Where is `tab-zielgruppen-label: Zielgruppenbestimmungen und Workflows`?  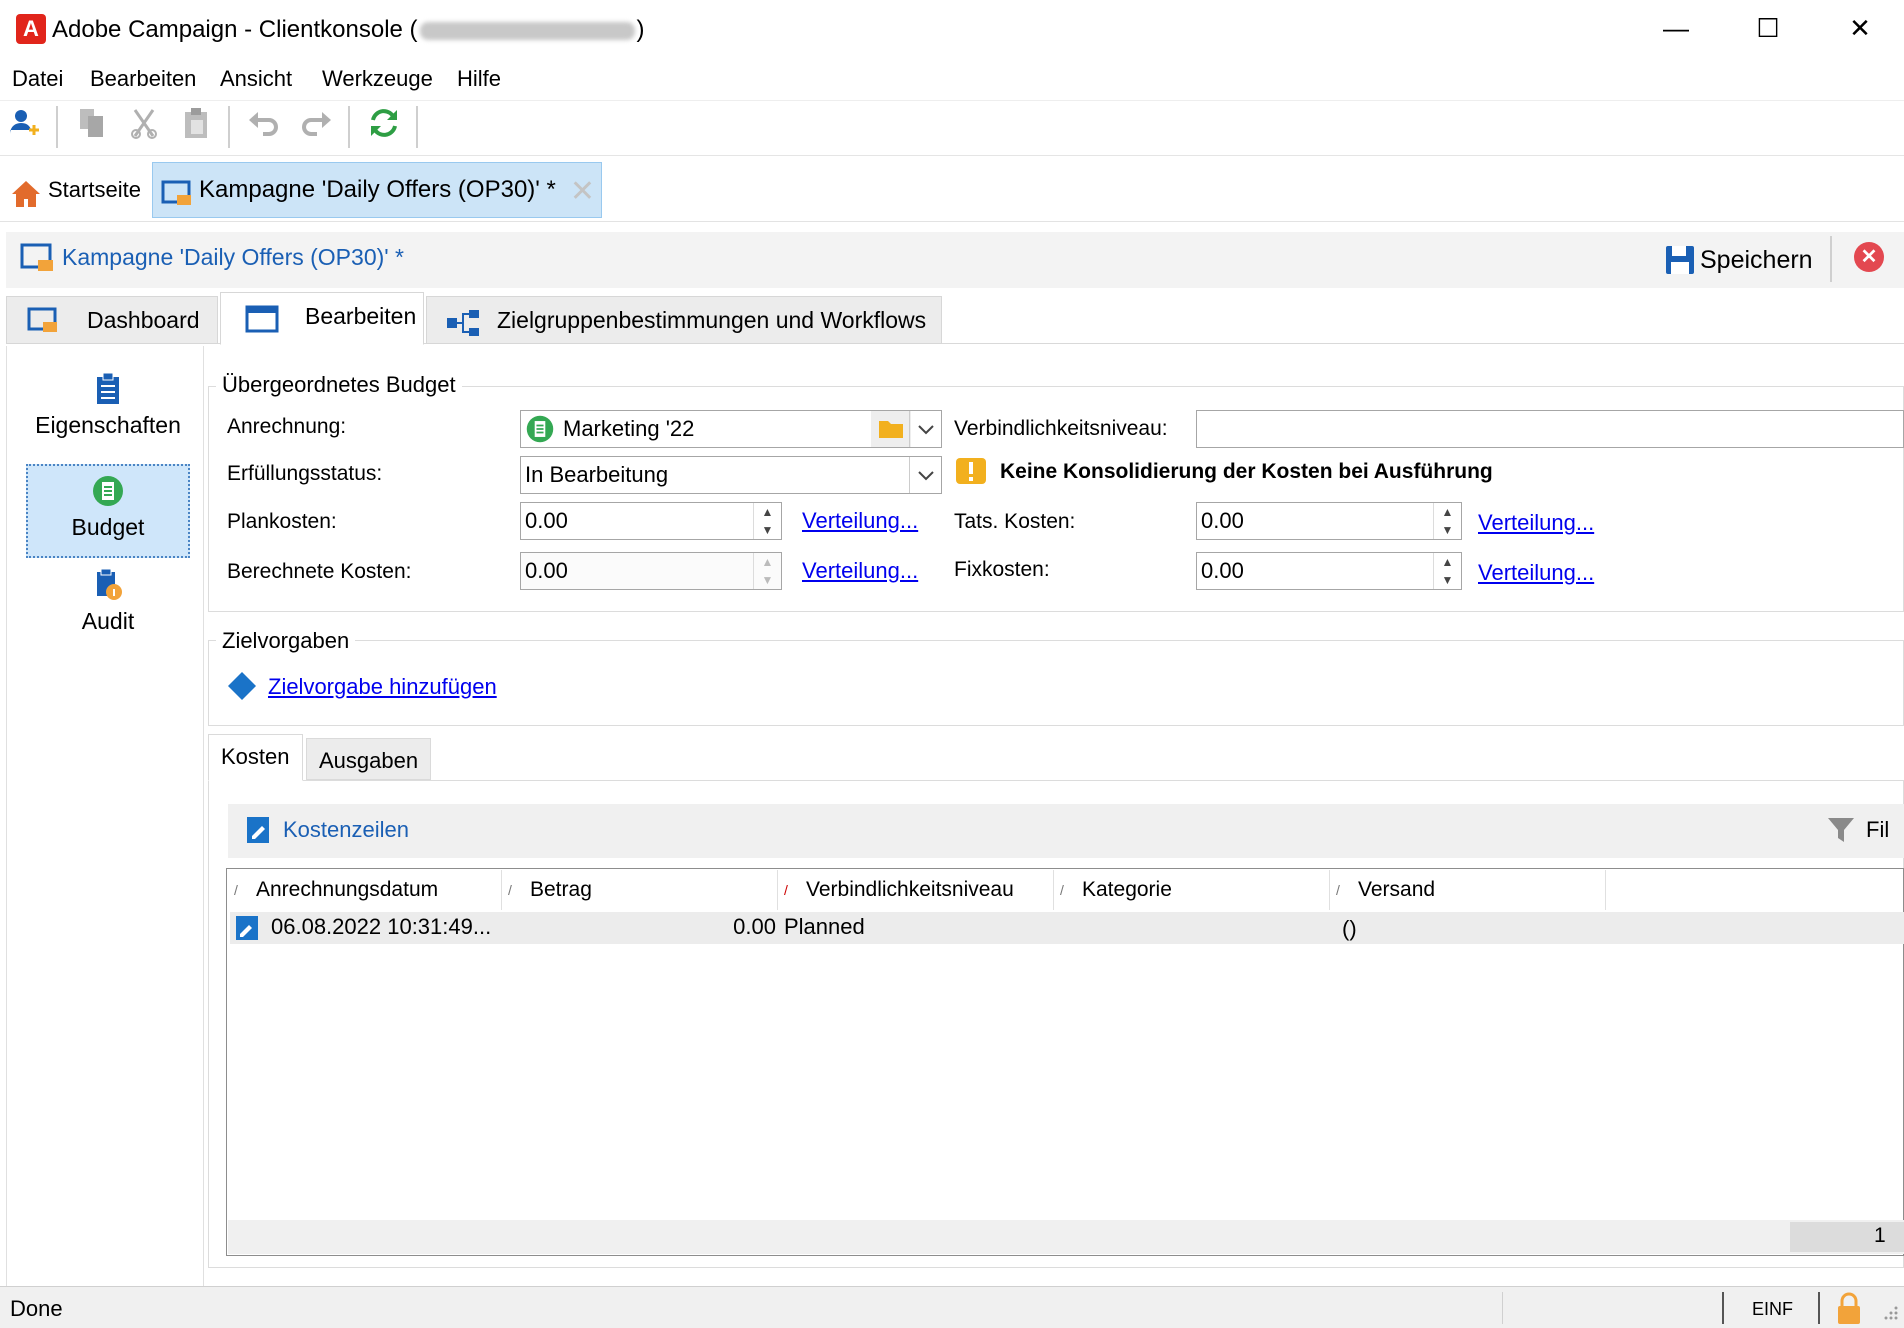 tab-zielgruppen-label: Zielgruppenbestimmungen und Workflows is located at coordinates (712, 320).